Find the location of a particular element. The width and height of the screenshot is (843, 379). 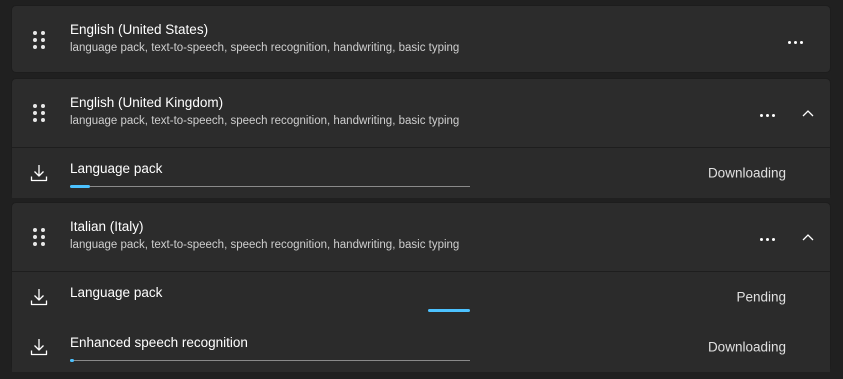

download-status: Pending is located at coordinates (761, 297).